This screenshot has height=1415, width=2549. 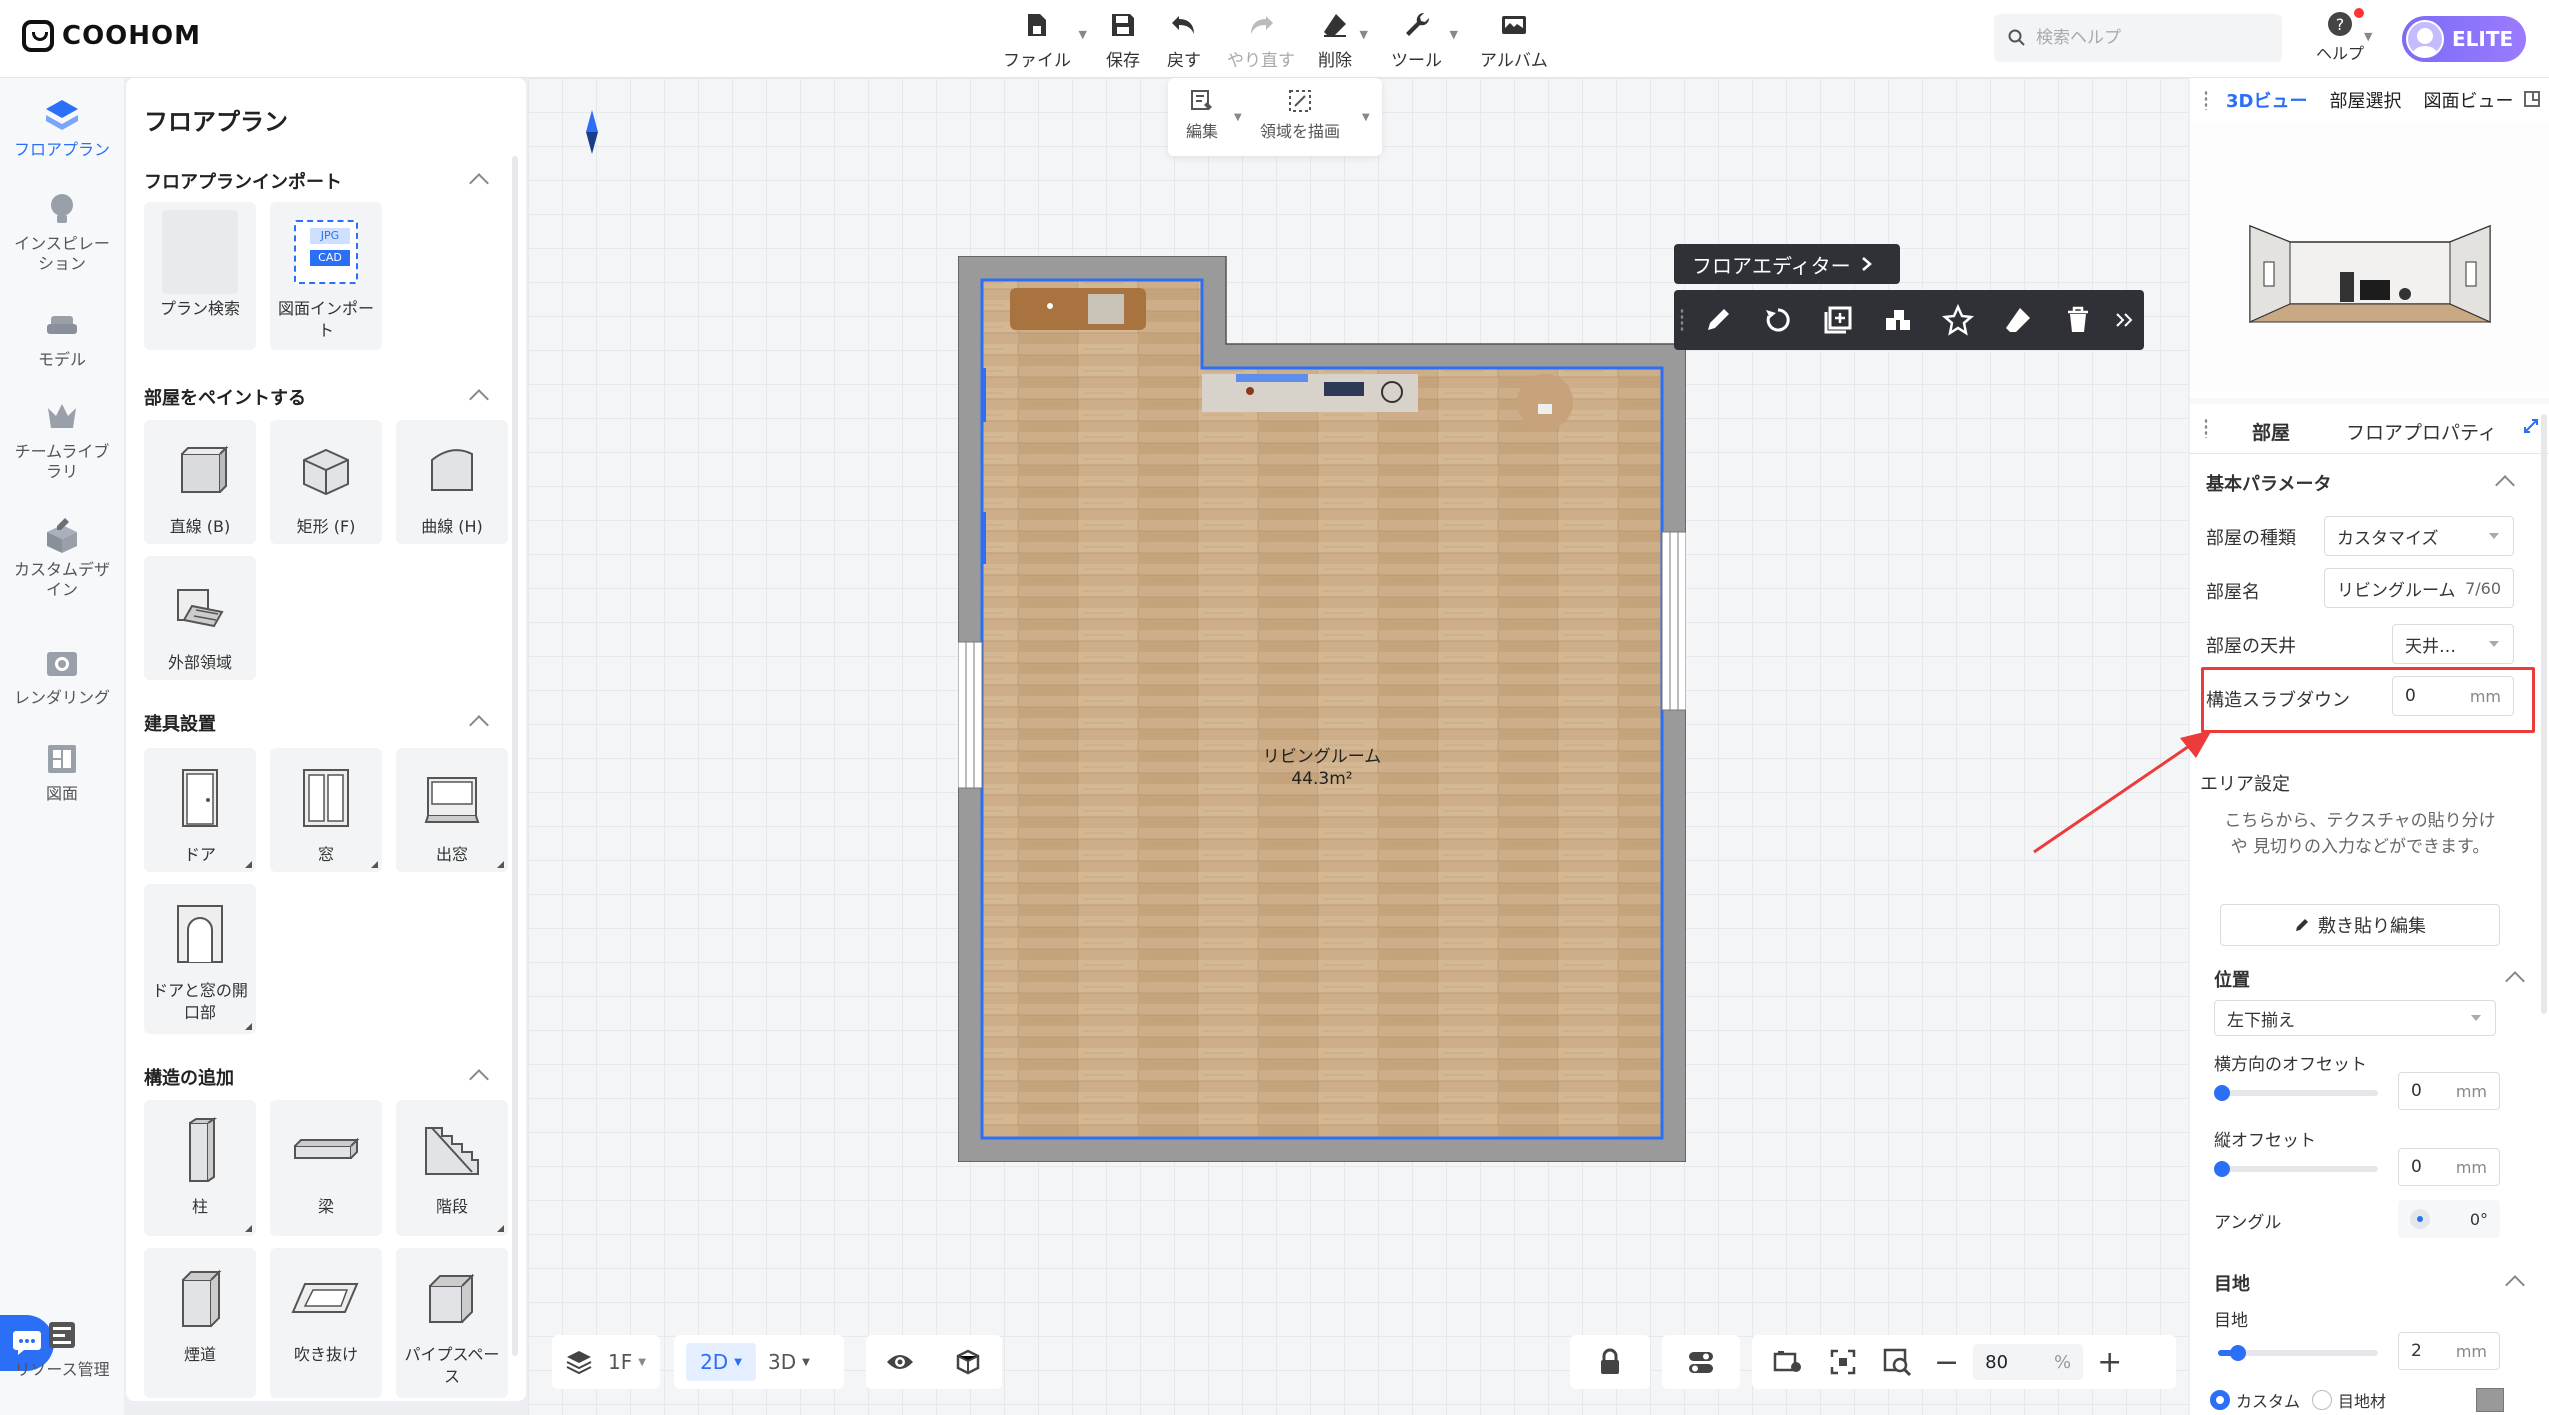 I want to click on fit-screen-icon, so click(x=1843, y=1362).